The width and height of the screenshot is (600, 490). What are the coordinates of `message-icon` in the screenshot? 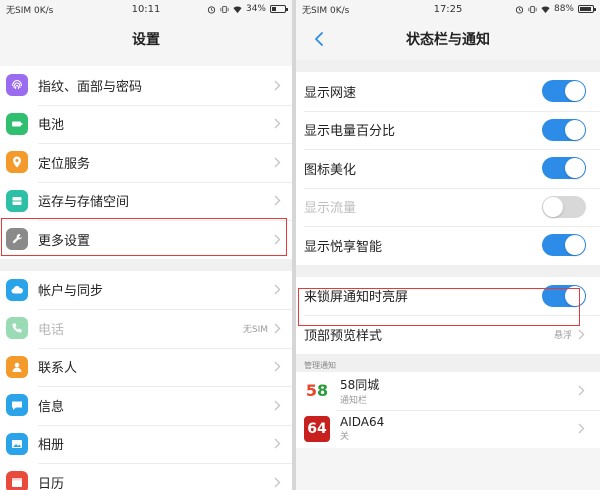 It's located at (17, 405).